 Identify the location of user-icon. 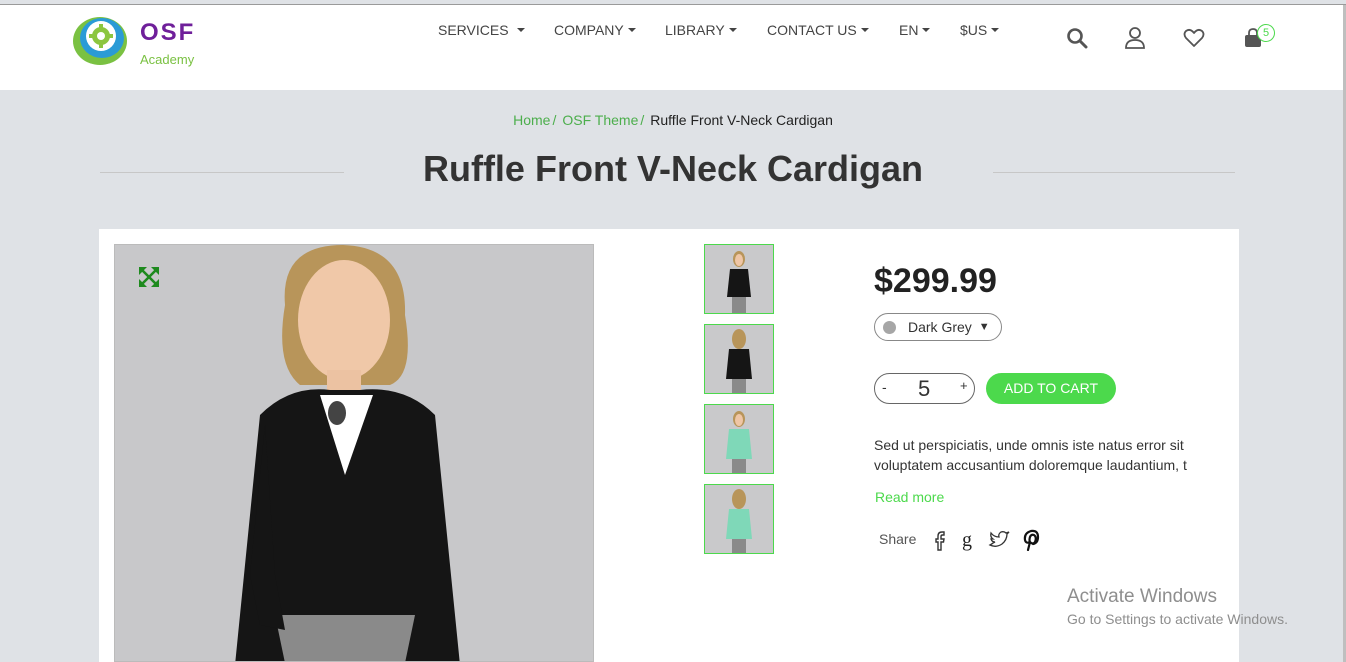
(1135, 38).